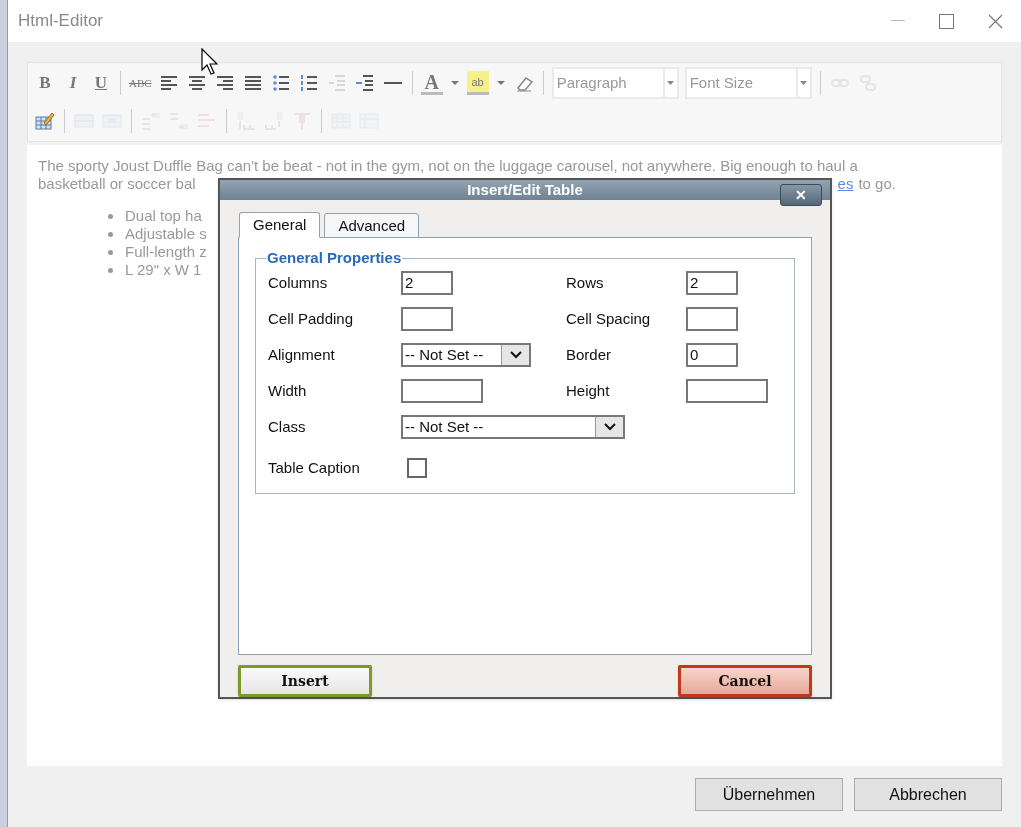 The image size is (1021, 827). I want to click on checkbox, so click(417, 468).